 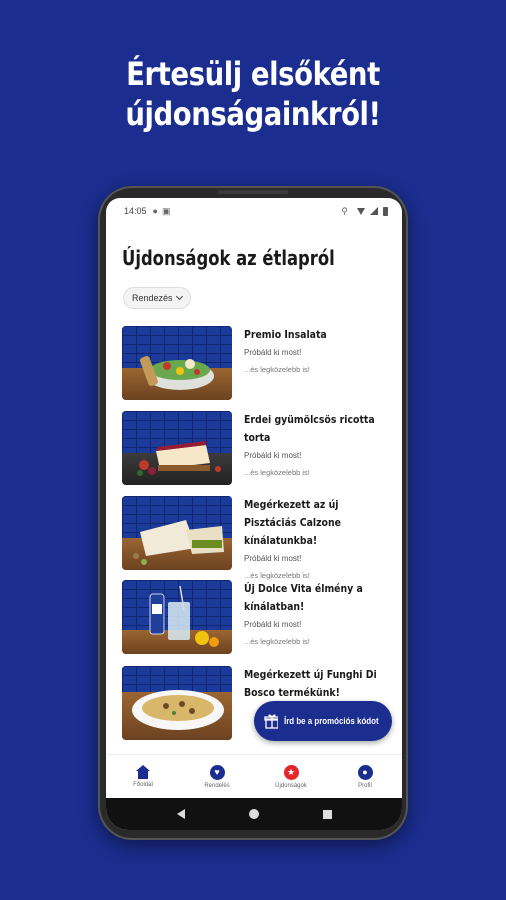 What do you see at coordinates (177, 448) in the screenshot?
I see `item-image-cheesecake` at bounding box center [177, 448].